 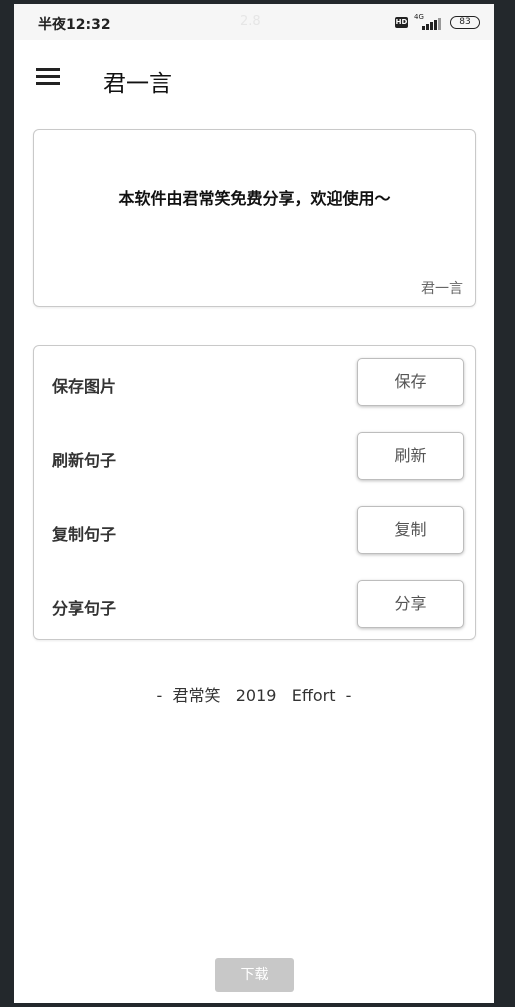 I want to click on quote-author: 君一言, so click(x=442, y=289).